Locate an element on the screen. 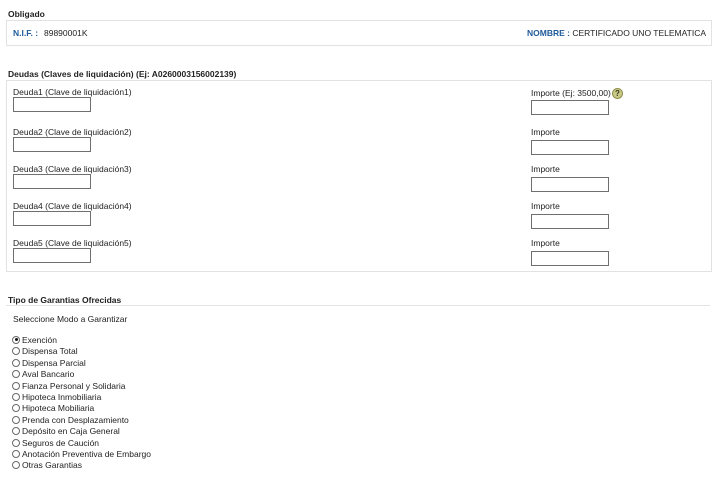  garantia-option: Aval Bancario is located at coordinates (43, 373).